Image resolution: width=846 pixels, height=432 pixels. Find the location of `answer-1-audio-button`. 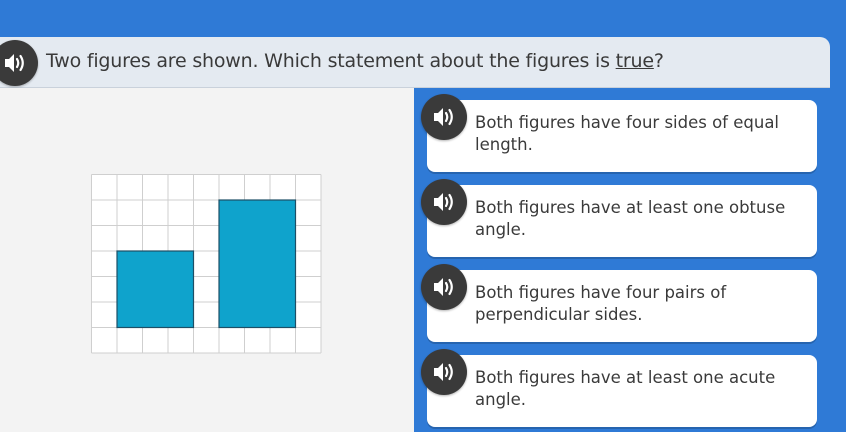

answer-1-audio-button is located at coordinates (444, 117).